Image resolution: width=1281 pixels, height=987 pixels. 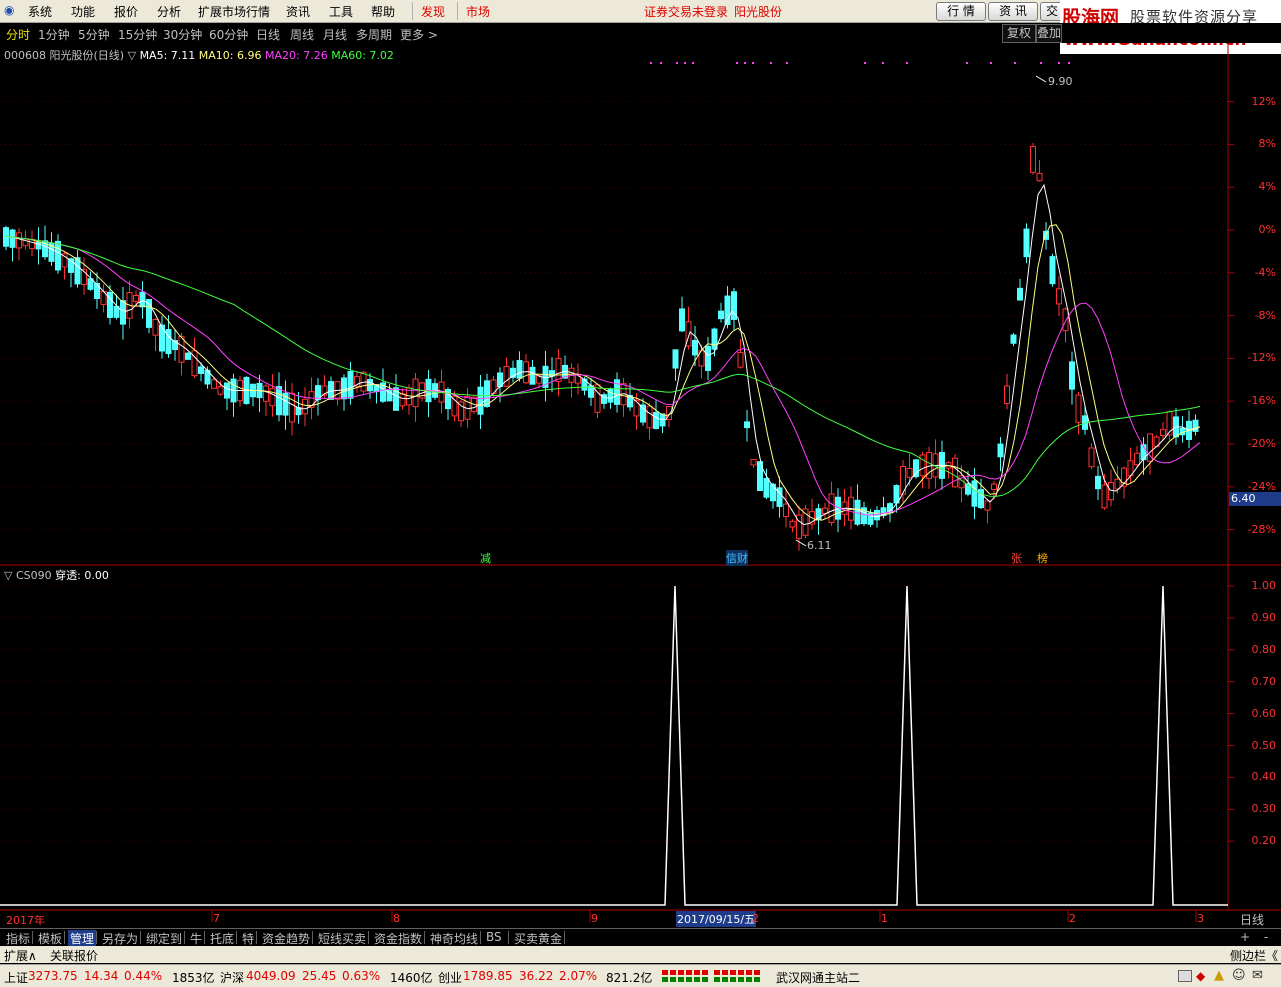 I want to click on period-monthly: 月线, so click(x=335, y=34).